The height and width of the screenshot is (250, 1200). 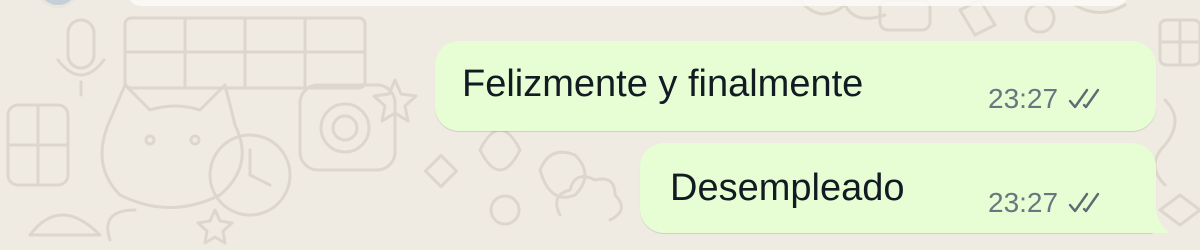 What do you see at coordinates (663, 84) in the screenshot?
I see `message-text: Felizmente y finalmente` at bounding box center [663, 84].